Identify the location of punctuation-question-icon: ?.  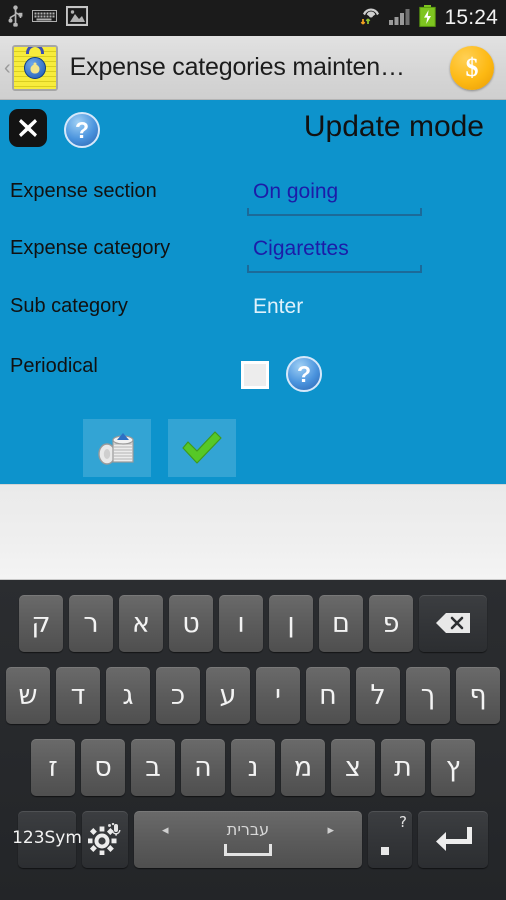
(403, 821).